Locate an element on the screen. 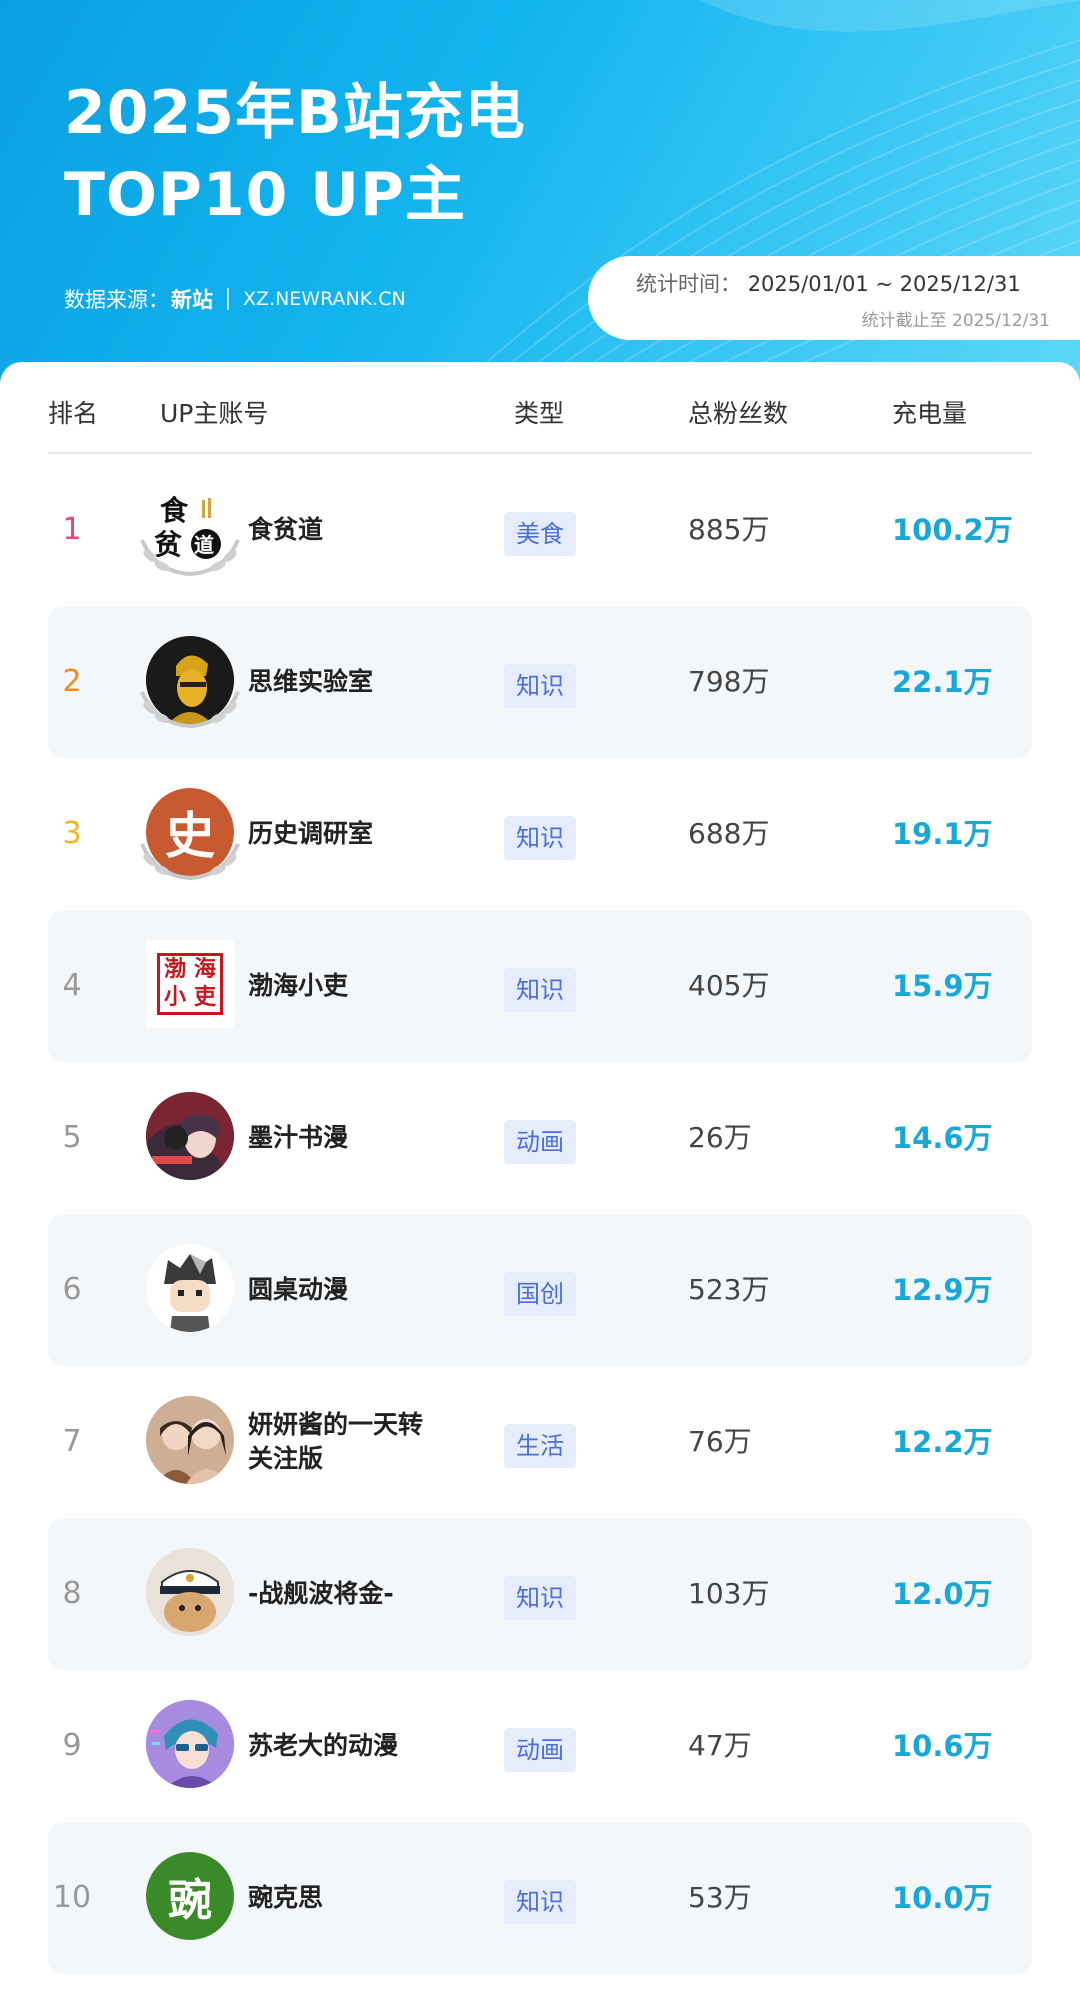  category-tag: 美食 is located at coordinates (540, 534).